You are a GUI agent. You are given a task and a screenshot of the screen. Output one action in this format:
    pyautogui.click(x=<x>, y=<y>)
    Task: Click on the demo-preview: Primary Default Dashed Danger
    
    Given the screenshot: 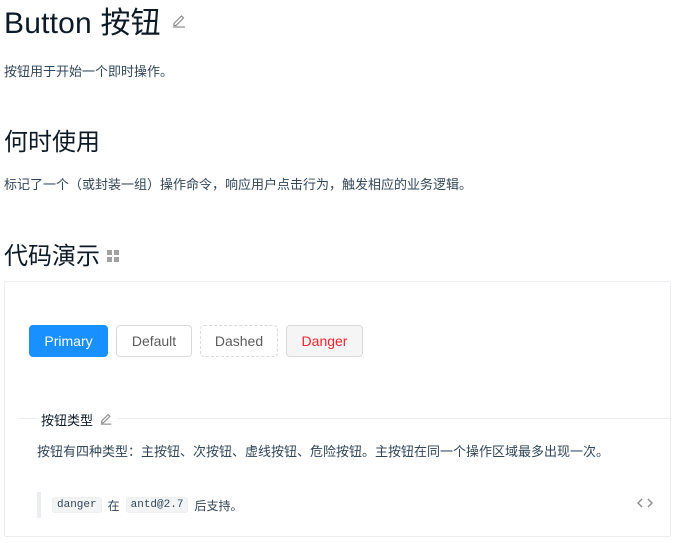 What is the action you would take?
    pyautogui.click(x=196, y=341)
    